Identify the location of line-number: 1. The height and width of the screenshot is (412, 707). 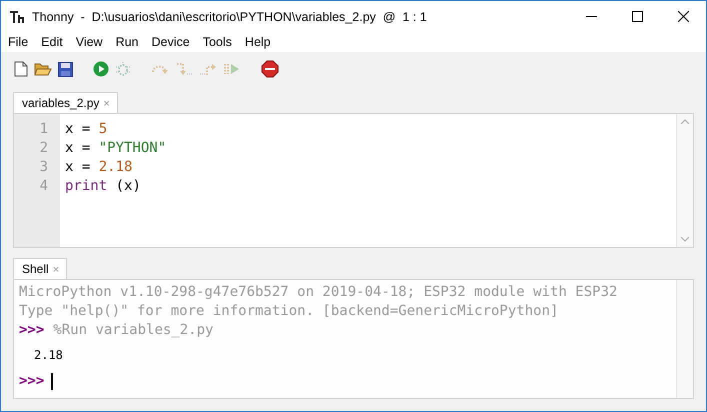
(43, 129).